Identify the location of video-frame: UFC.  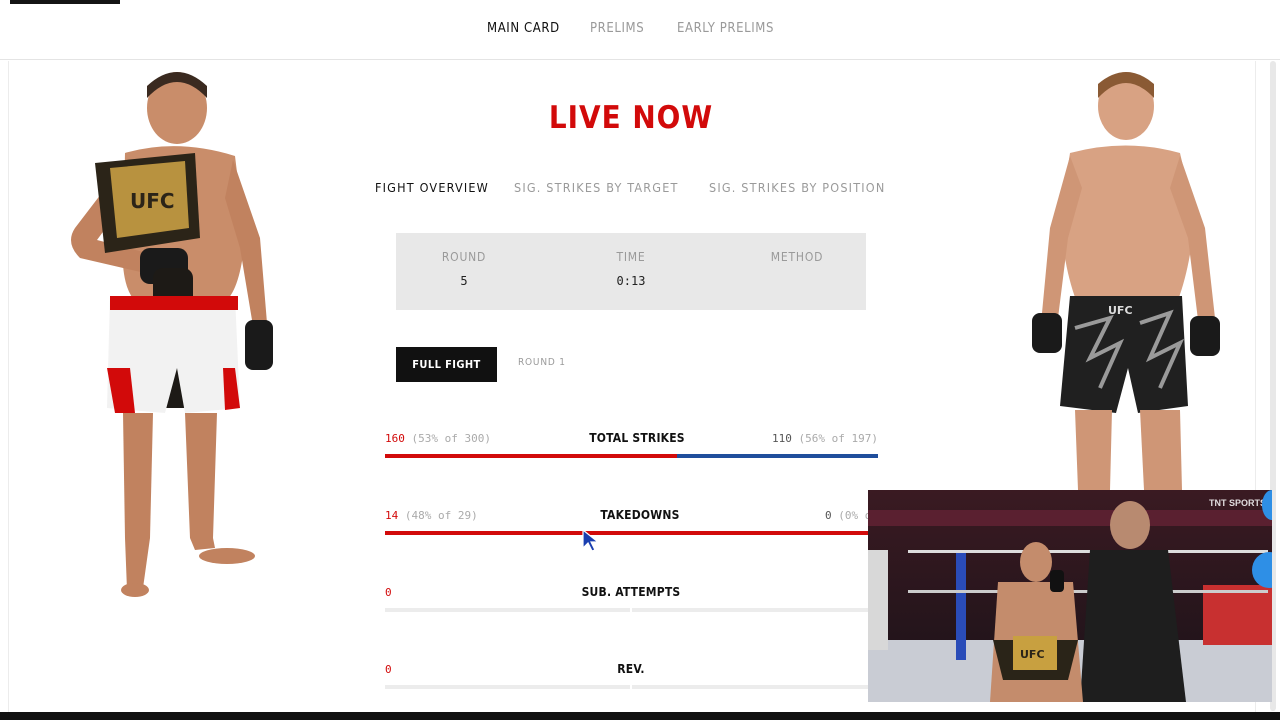
(1070, 596).